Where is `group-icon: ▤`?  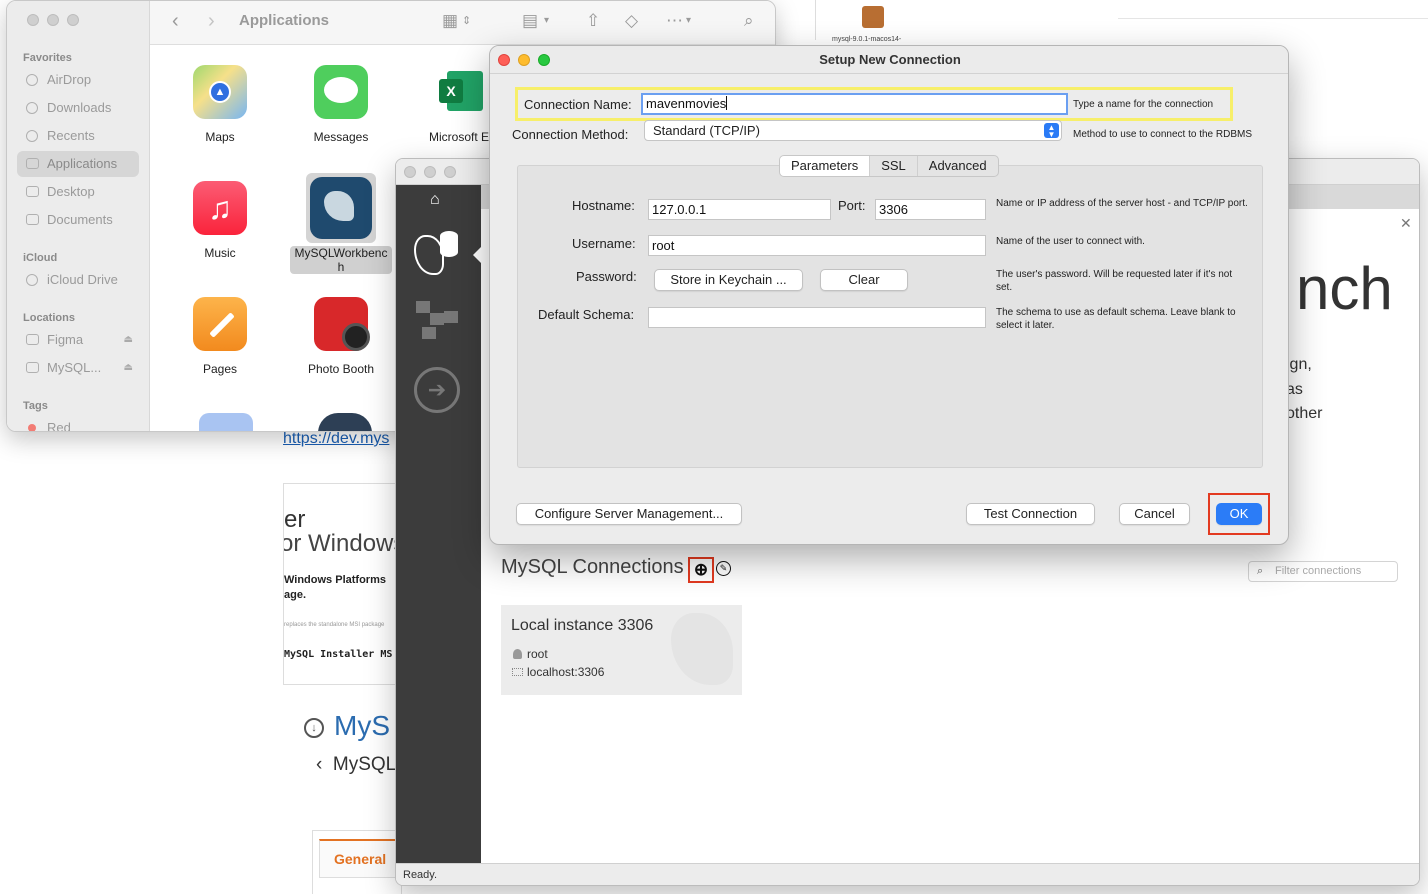
group-icon: ▤ is located at coordinates (530, 21).